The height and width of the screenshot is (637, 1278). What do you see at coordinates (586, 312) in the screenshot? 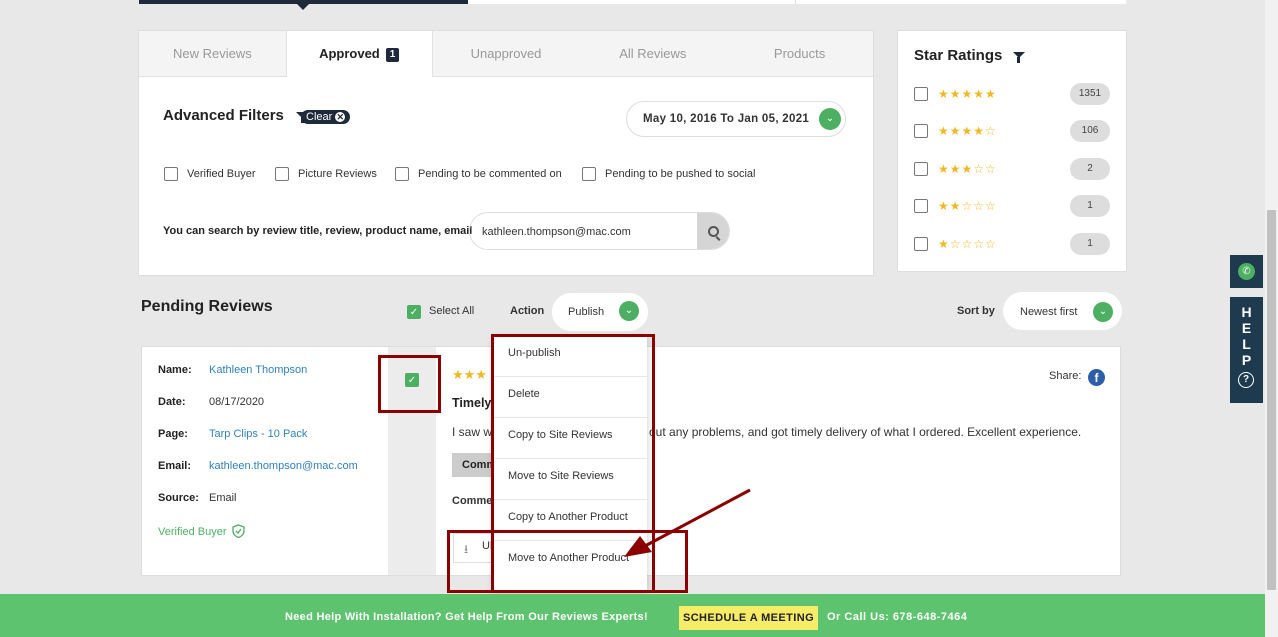
I see `action-select-value: Publish` at bounding box center [586, 312].